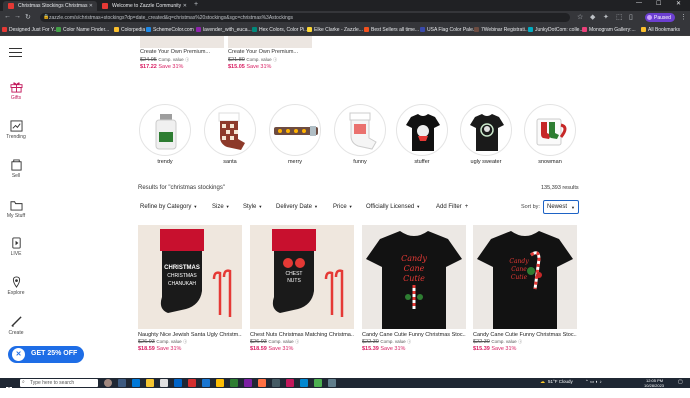  Describe the element at coordinates (220, 383) in the screenshot. I see `chrome-icon` at that location.